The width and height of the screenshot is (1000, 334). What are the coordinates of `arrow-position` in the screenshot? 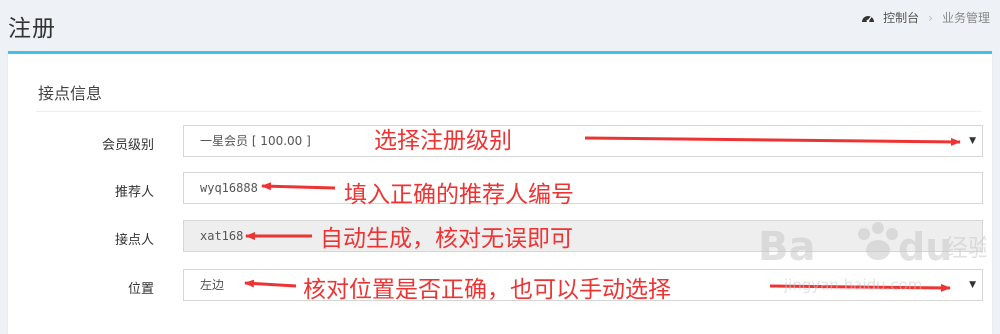 It's located at (270, 283).